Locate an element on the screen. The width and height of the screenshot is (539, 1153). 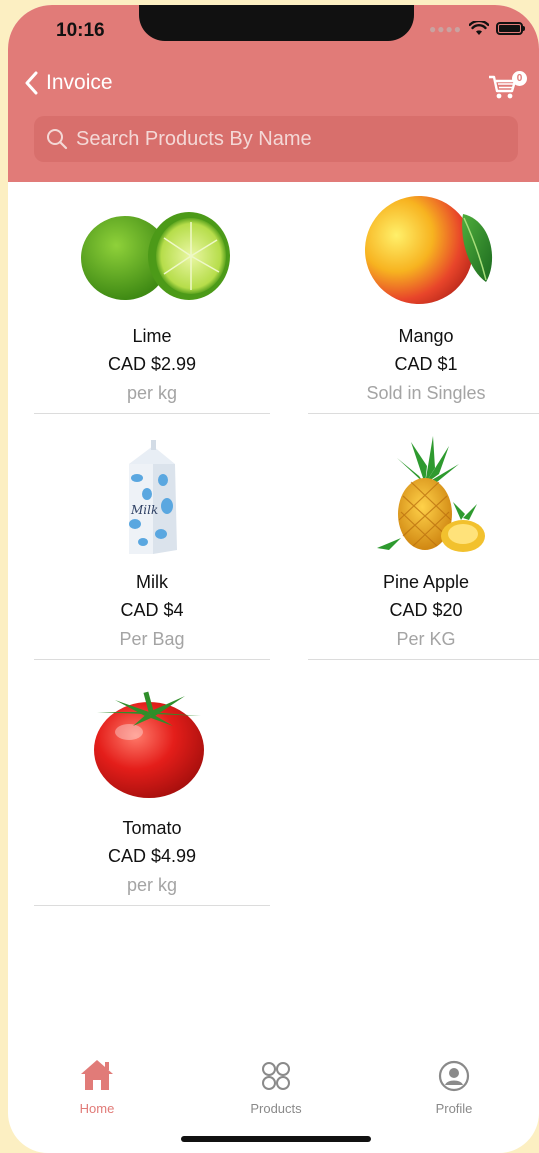
grid-icon is located at coordinates (276, 1076).